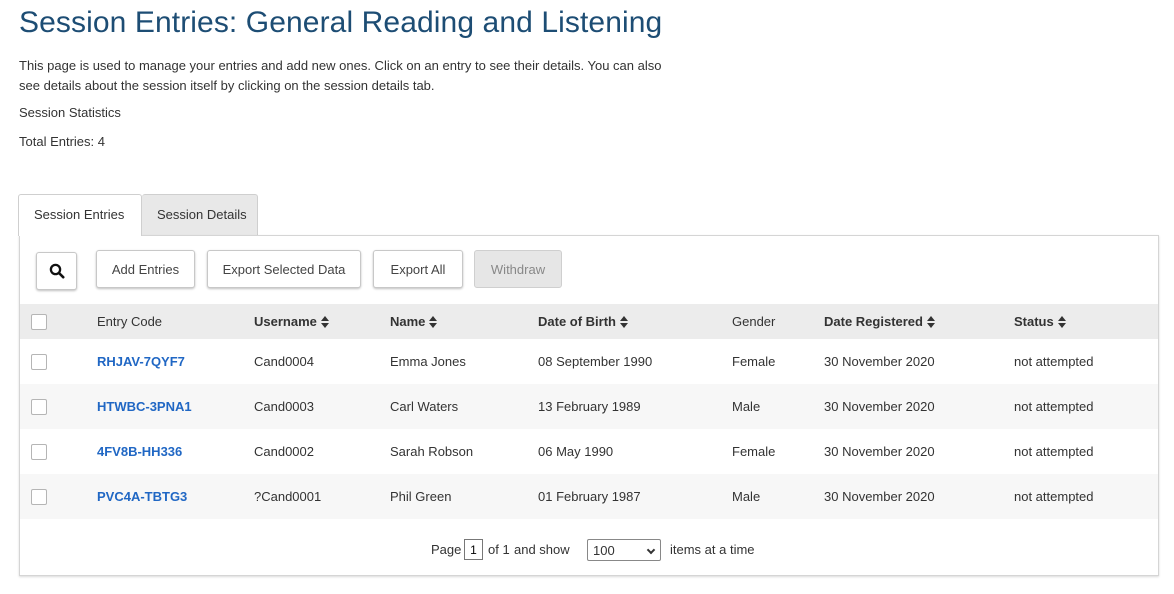  I want to click on column-header-name: Name, so click(414, 321).